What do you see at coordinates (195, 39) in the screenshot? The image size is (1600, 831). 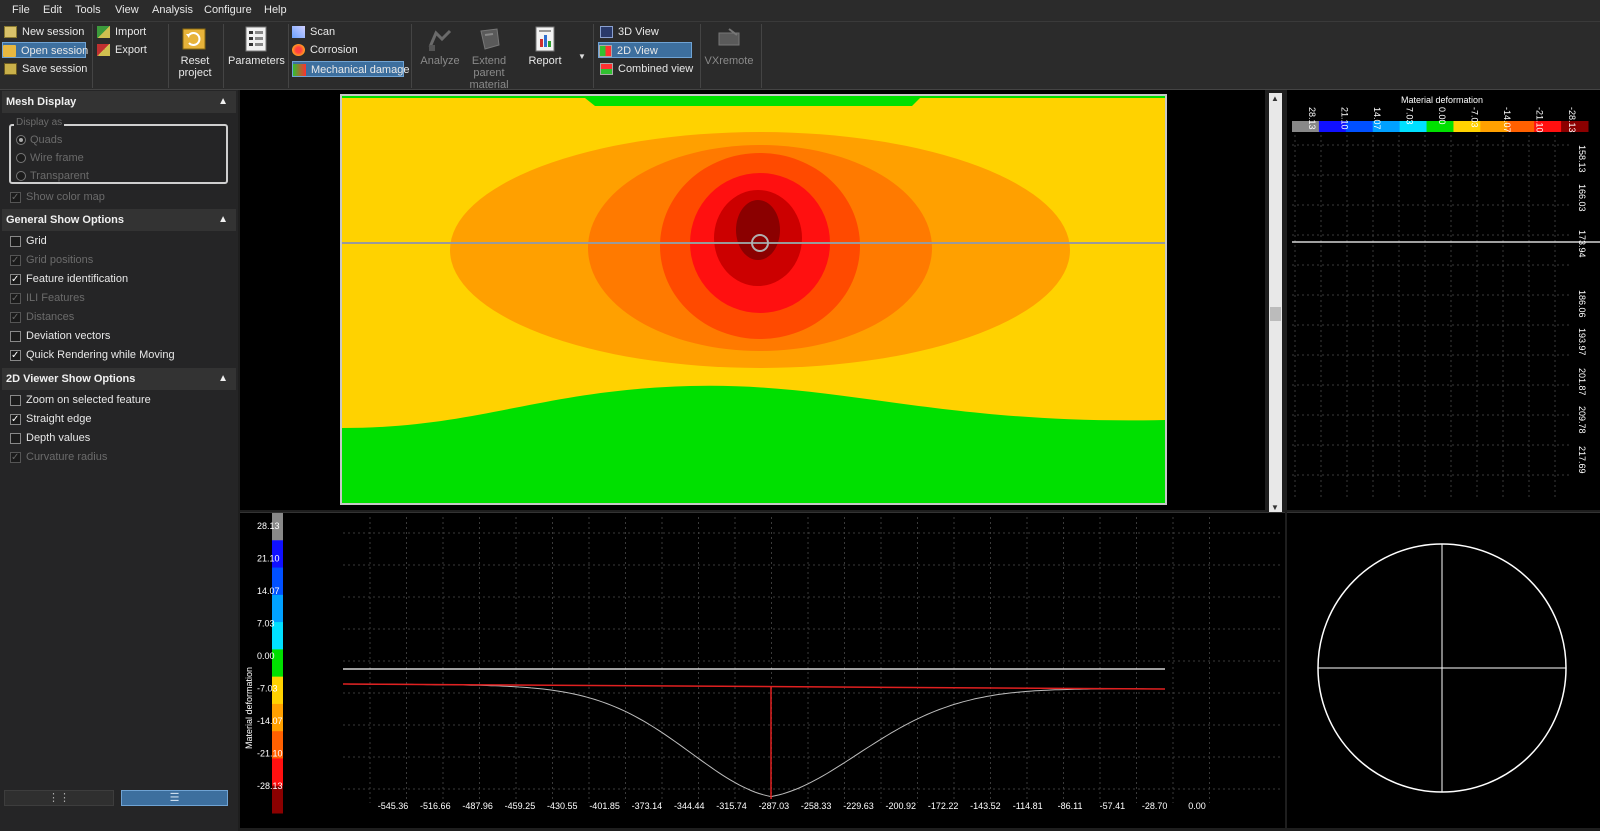 I see `reset-project-icon` at bounding box center [195, 39].